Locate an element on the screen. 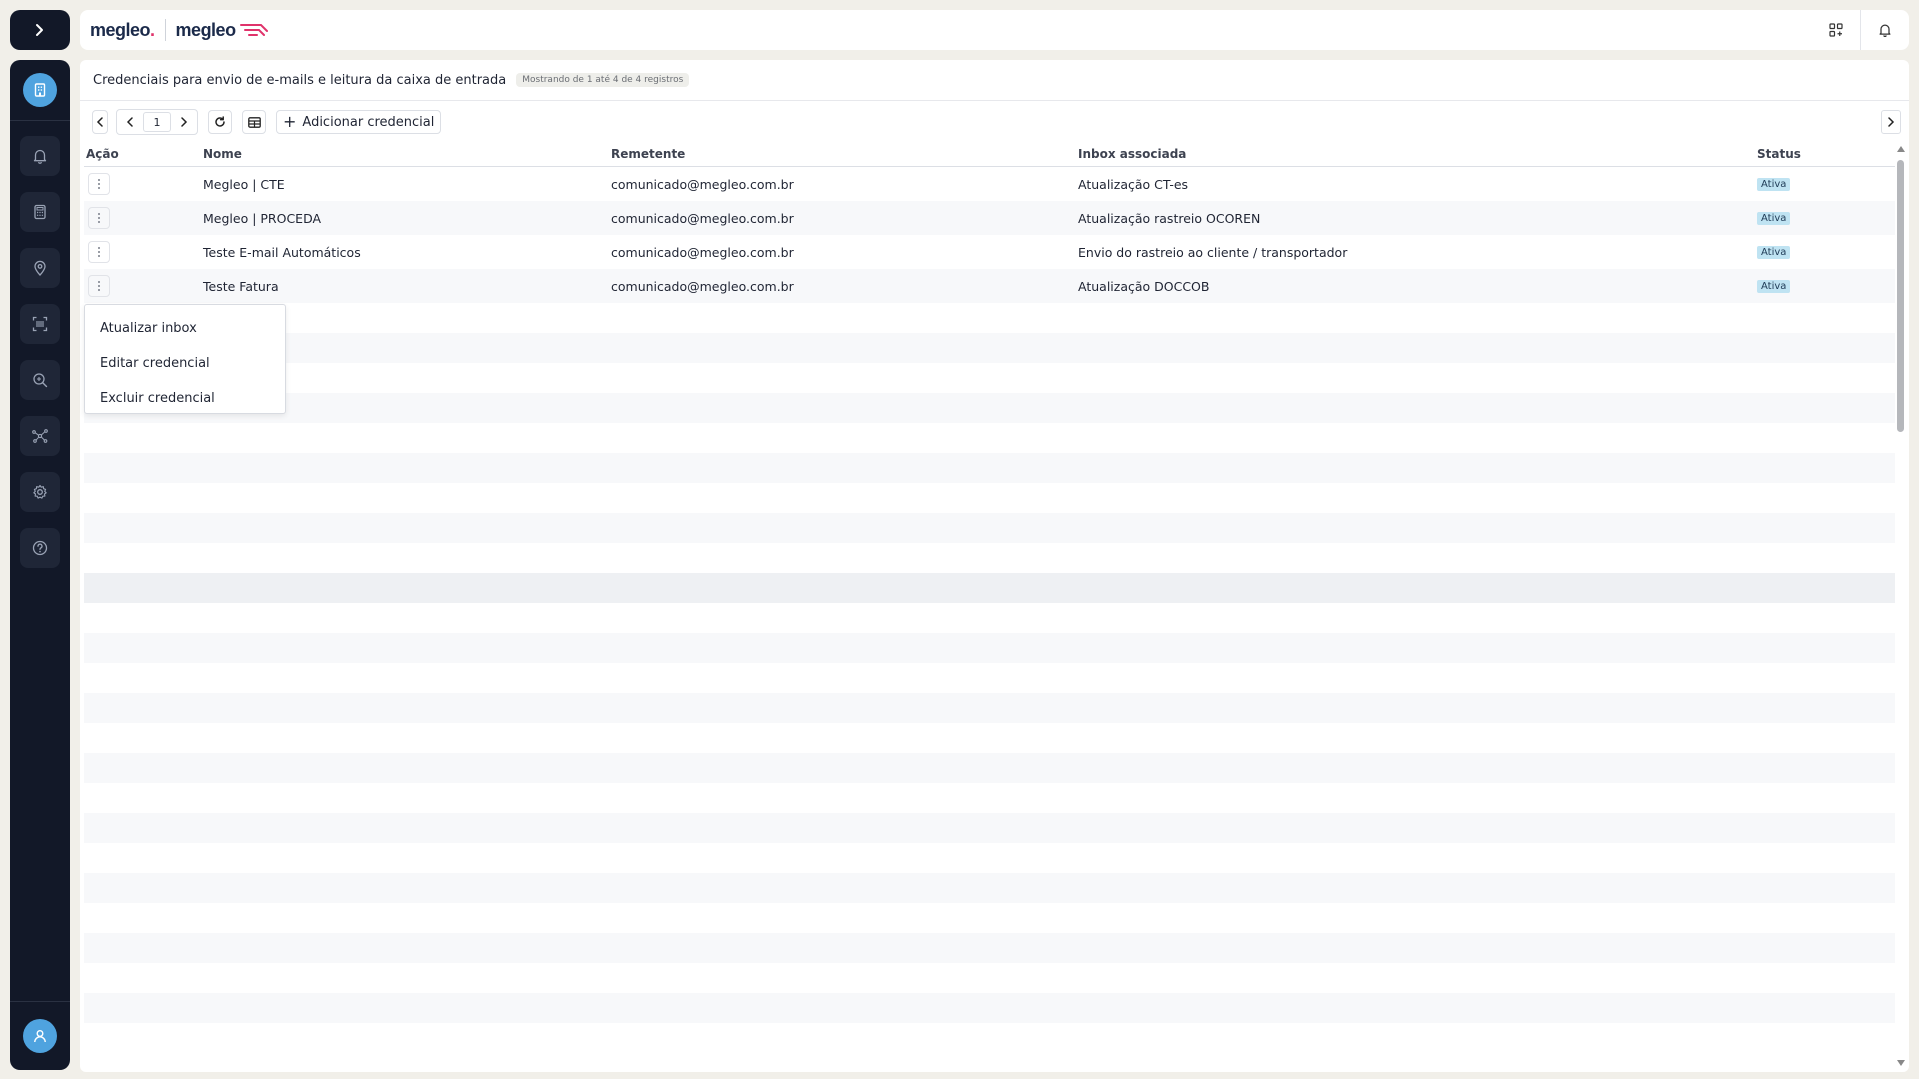 The width and height of the screenshot is (1919, 1079). add-credential-button: + Adicionar credencial is located at coordinates (359, 122).